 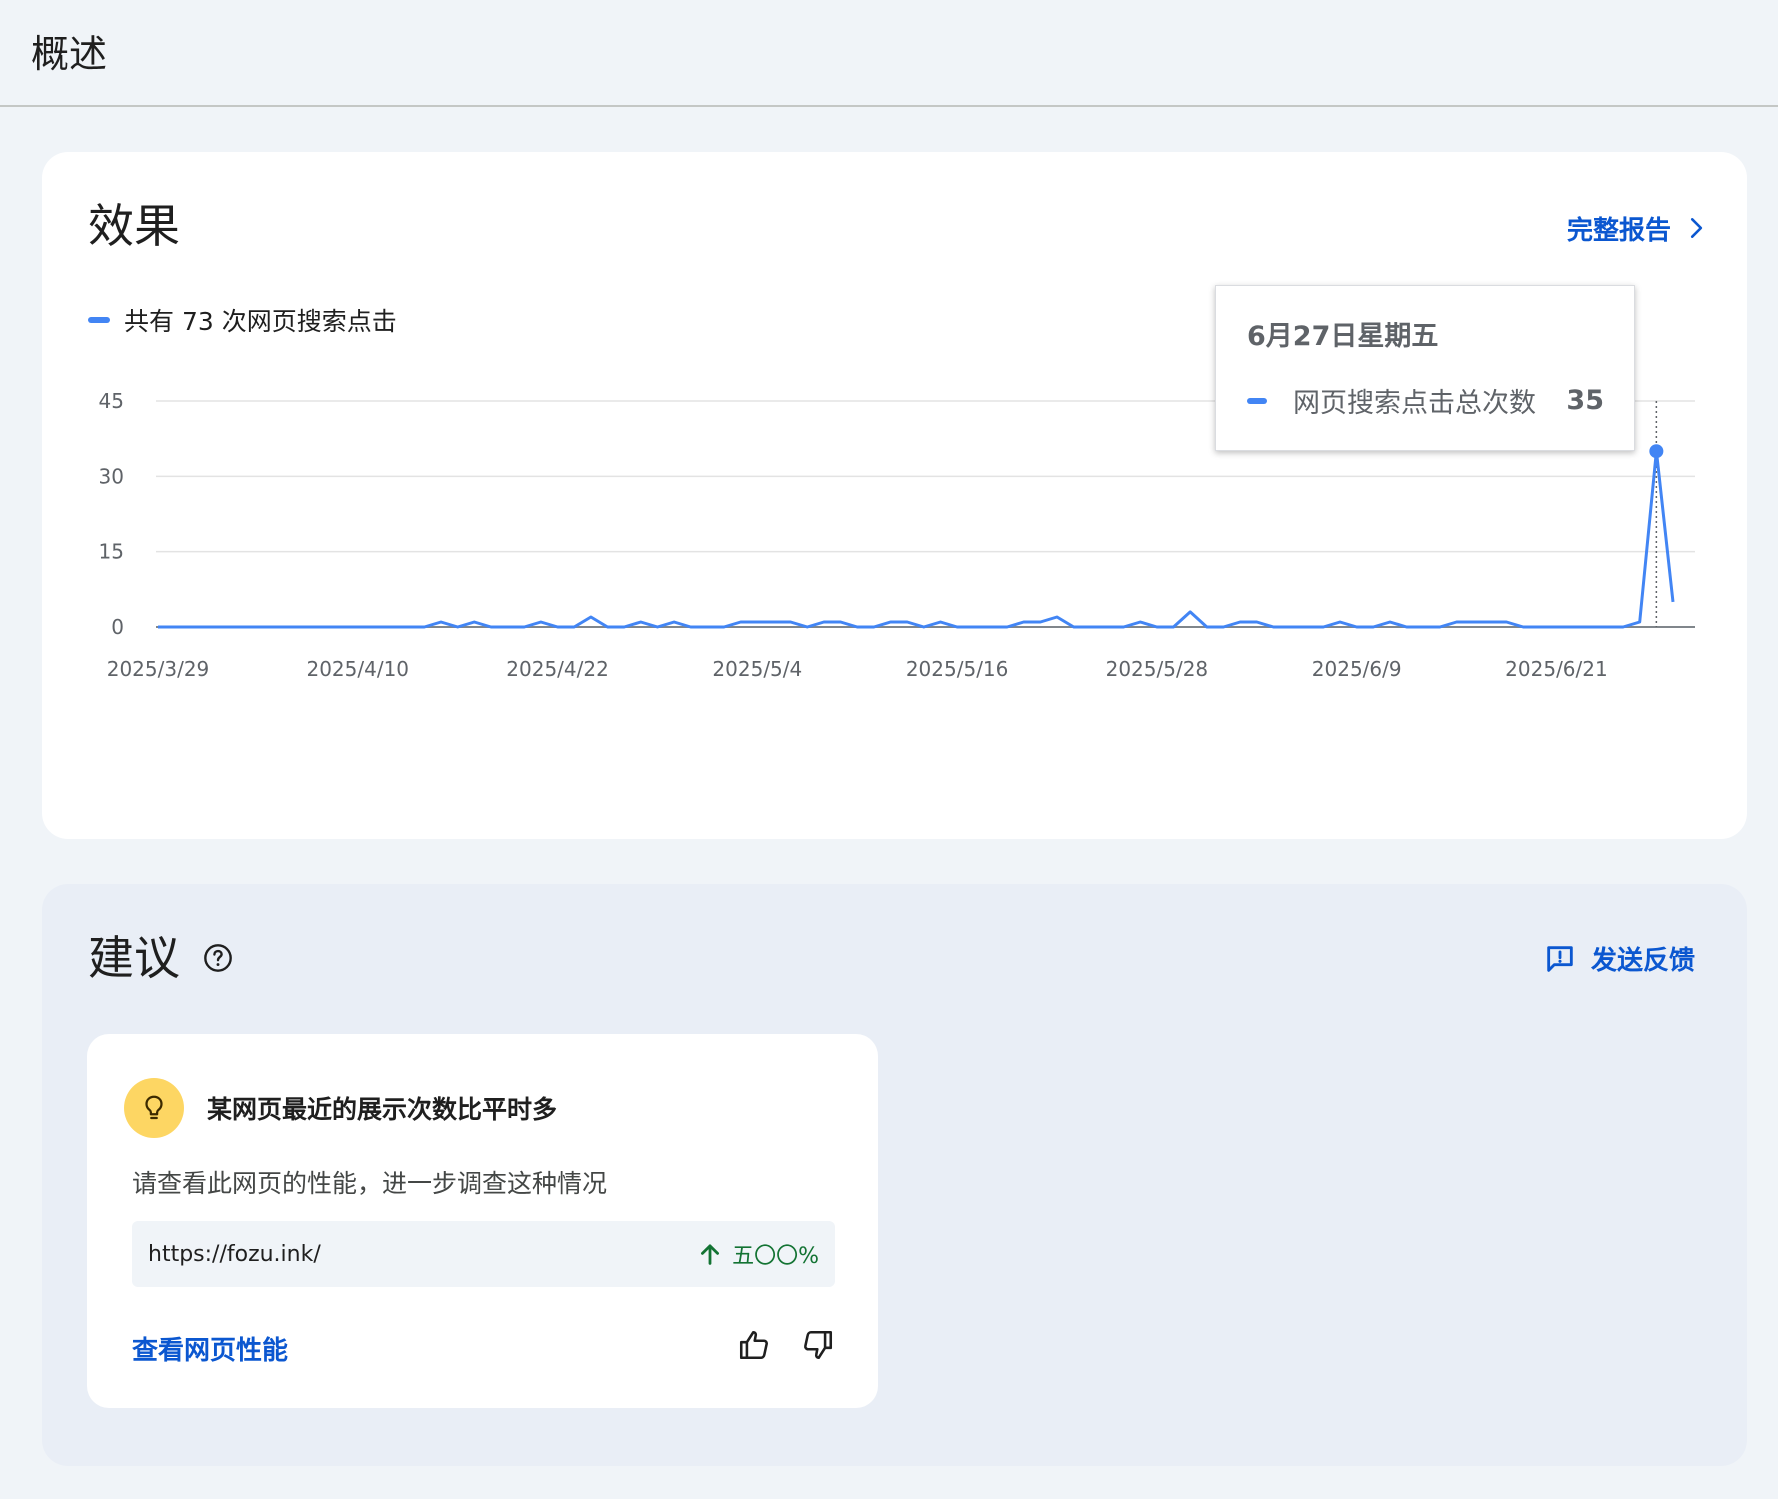 I want to click on thumbs-up-icon, so click(x=754, y=1345).